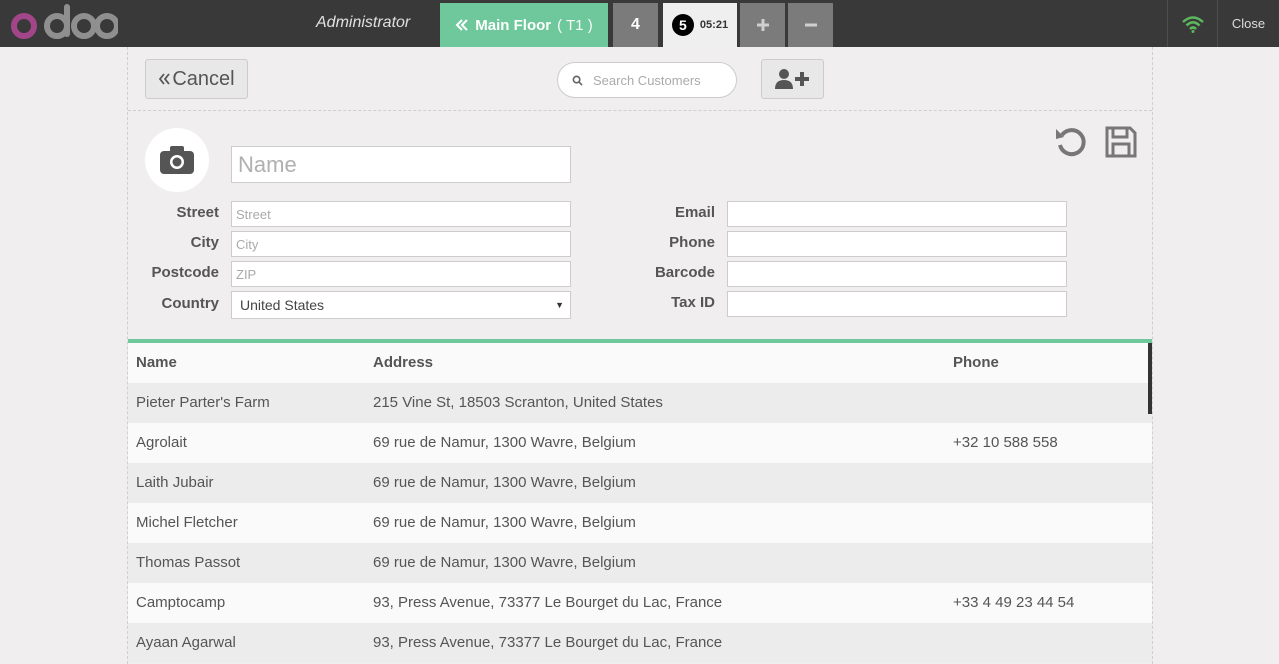 The image size is (1279, 664). Describe the element at coordinates (897, 304) in the screenshot. I see `tax-id-field` at that location.